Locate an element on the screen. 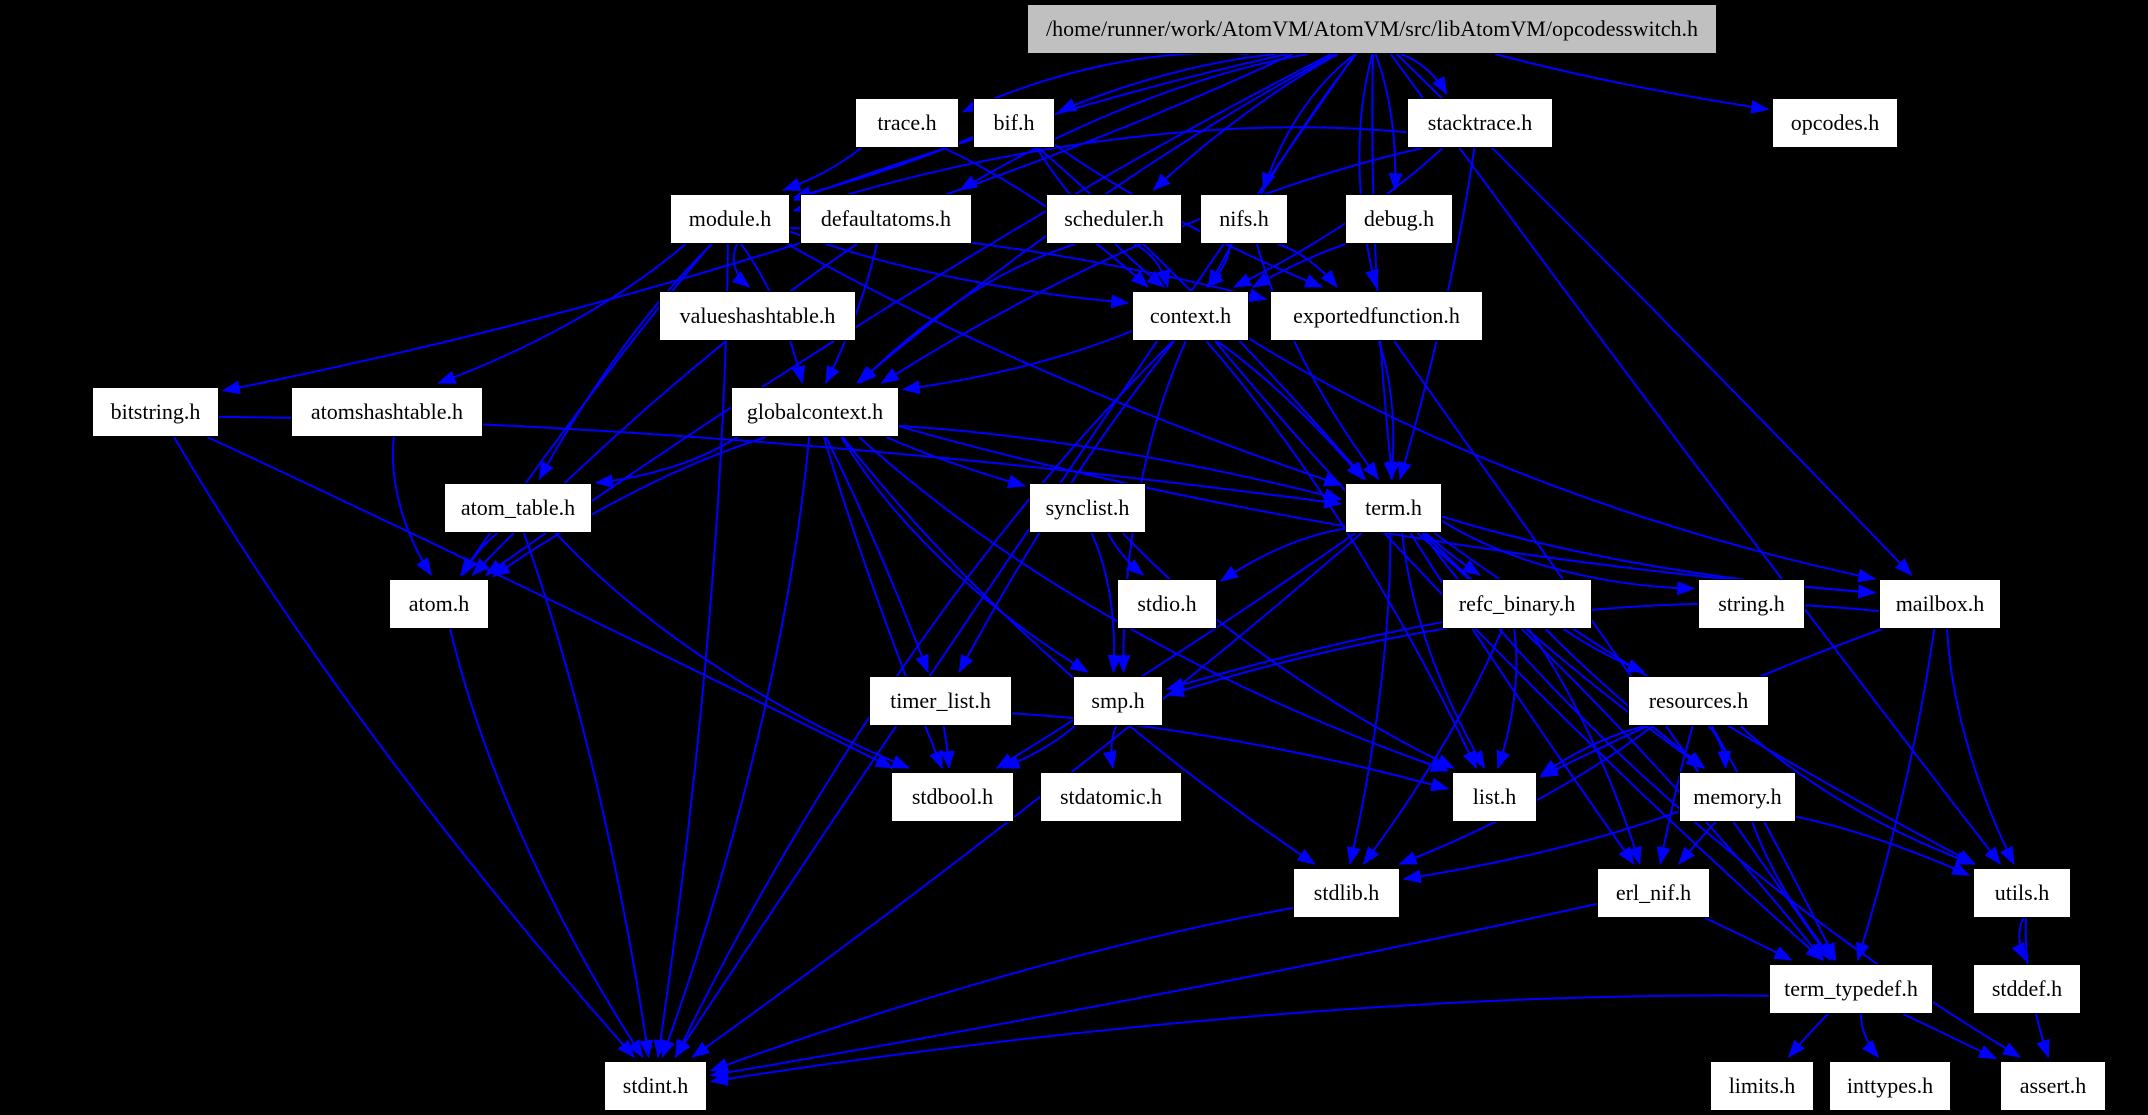 The width and height of the screenshot is (2148, 1115). graph-node-label: debug.h is located at coordinates (1399, 218).